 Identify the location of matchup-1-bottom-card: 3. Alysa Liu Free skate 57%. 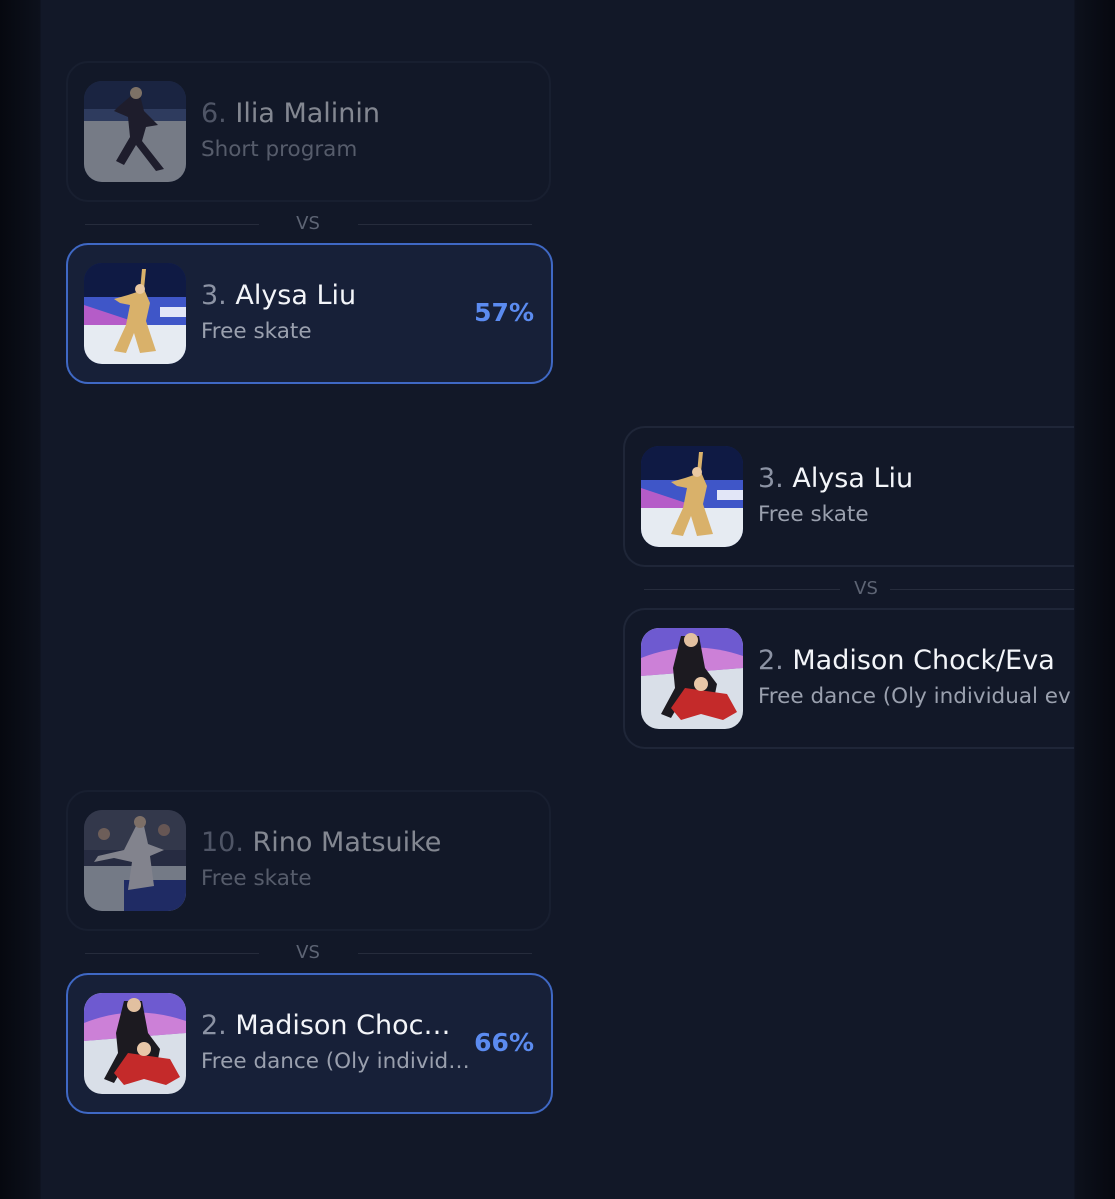
(309, 313).